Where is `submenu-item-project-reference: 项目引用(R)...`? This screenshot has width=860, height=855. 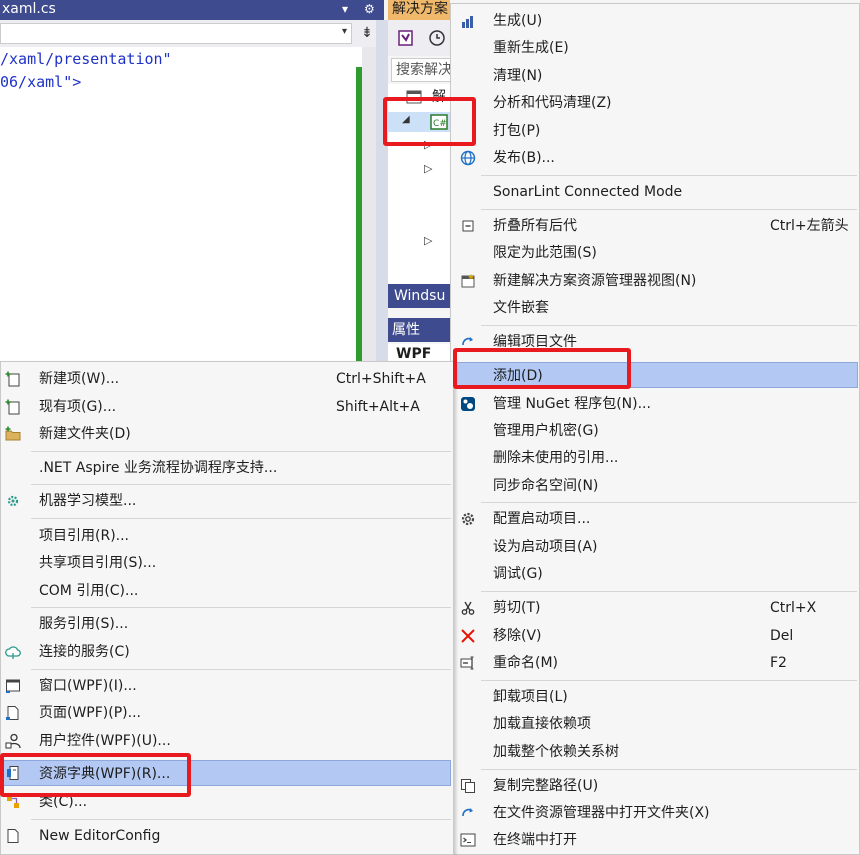
submenu-item-project-reference: 项目引用(R)... is located at coordinates (227, 536).